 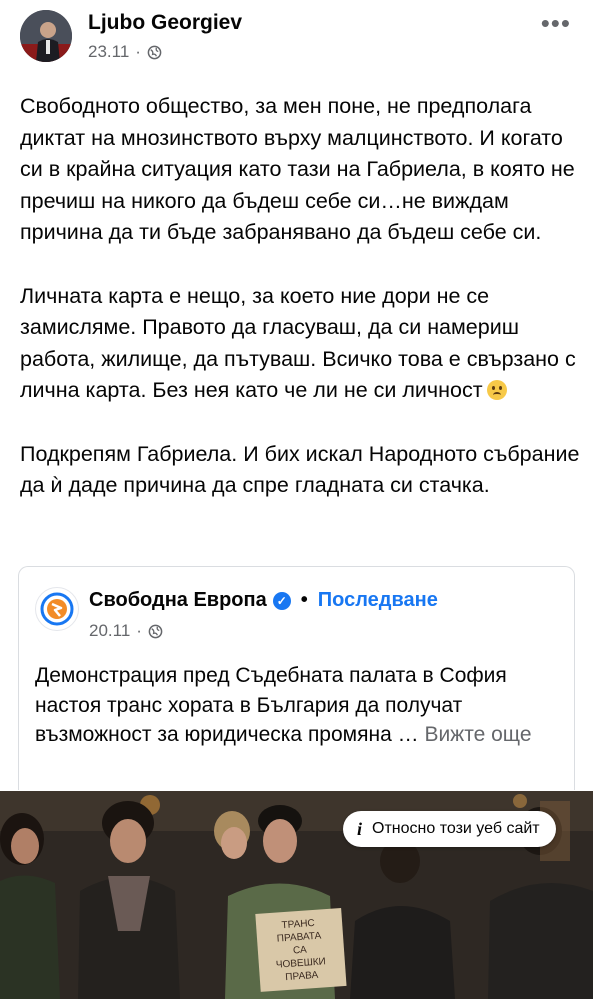 I want to click on rfe-logo-graphic, so click(x=57, y=609).